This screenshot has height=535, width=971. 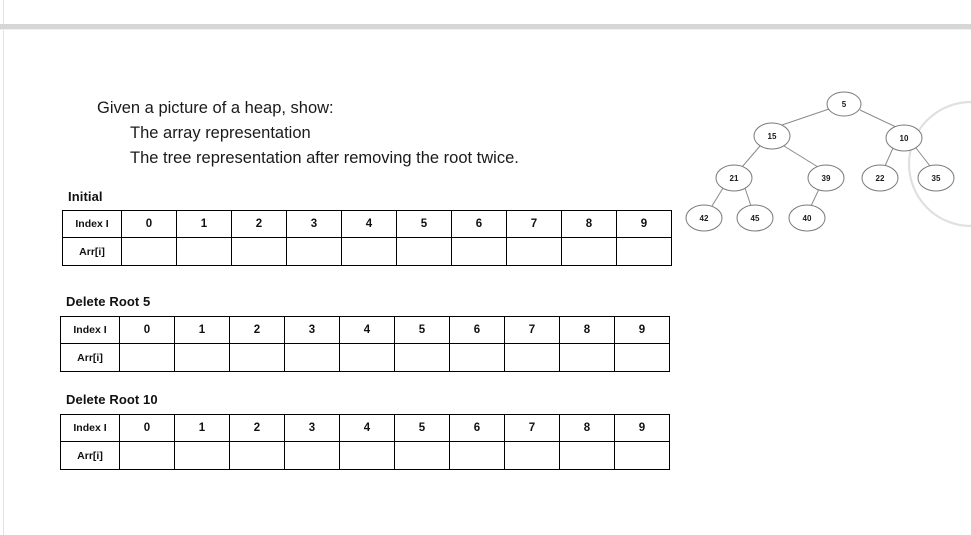 What do you see at coordinates (815, 197) in the screenshot?
I see `tree-edge-n39-n40` at bounding box center [815, 197].